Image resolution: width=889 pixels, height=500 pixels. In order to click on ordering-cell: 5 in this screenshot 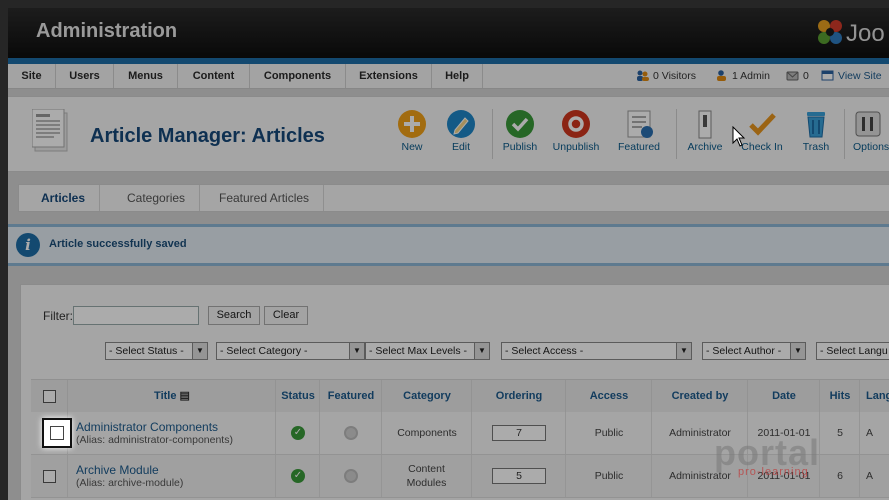, I will do `click(518, 476)`.